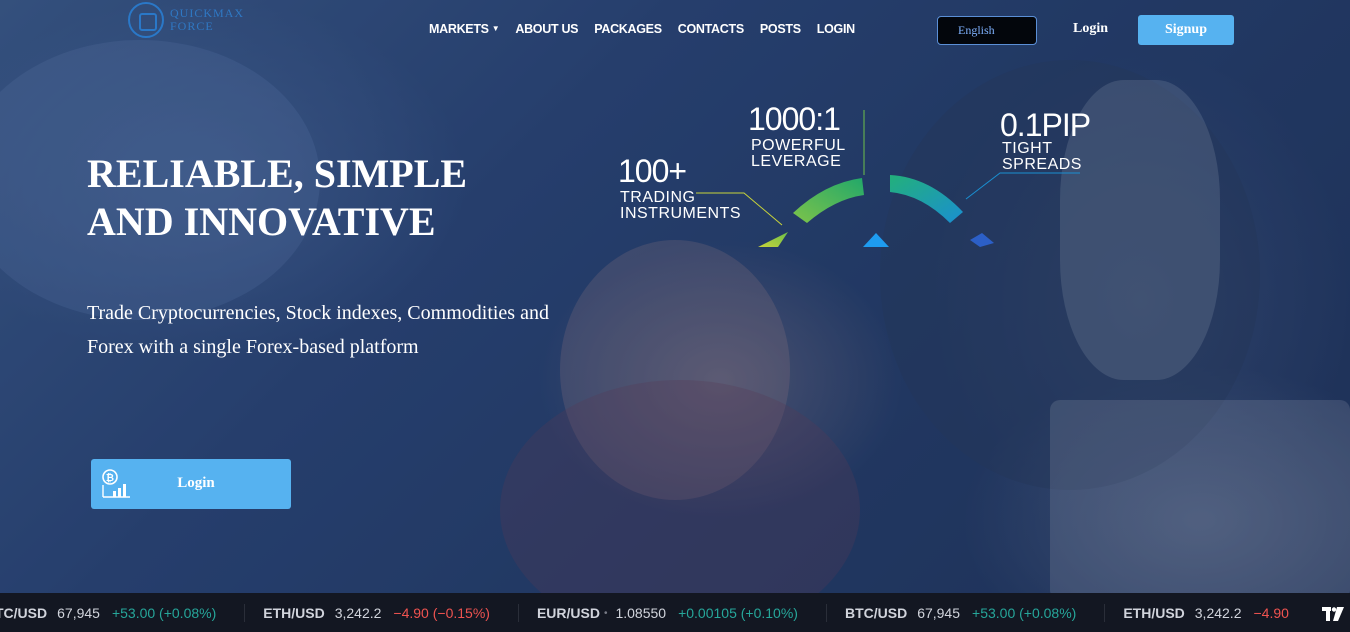 The width and height of the screenshot is (1350, 632). I want to click on ticker-item: BTC/USD 67,945 +53.00 (+0.08%), so click(960, 613).